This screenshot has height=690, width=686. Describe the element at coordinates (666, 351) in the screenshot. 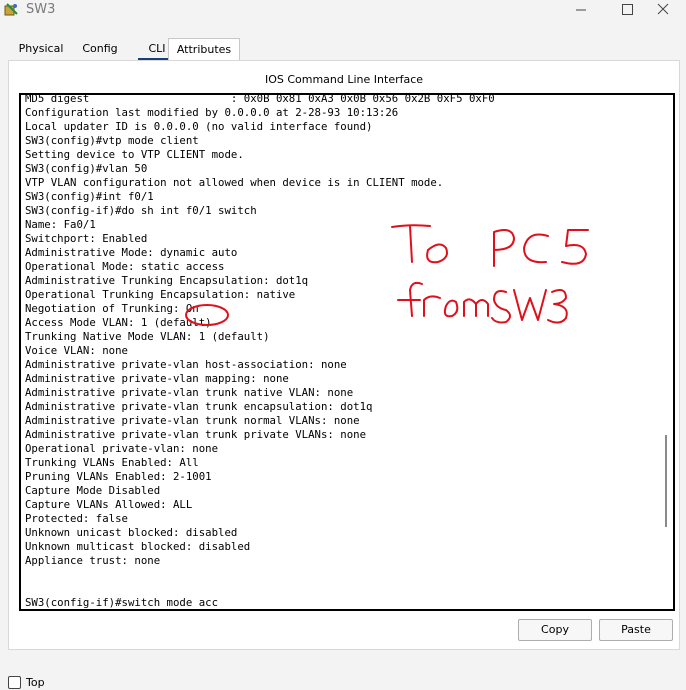

I see `console-scrollbar` at that location.